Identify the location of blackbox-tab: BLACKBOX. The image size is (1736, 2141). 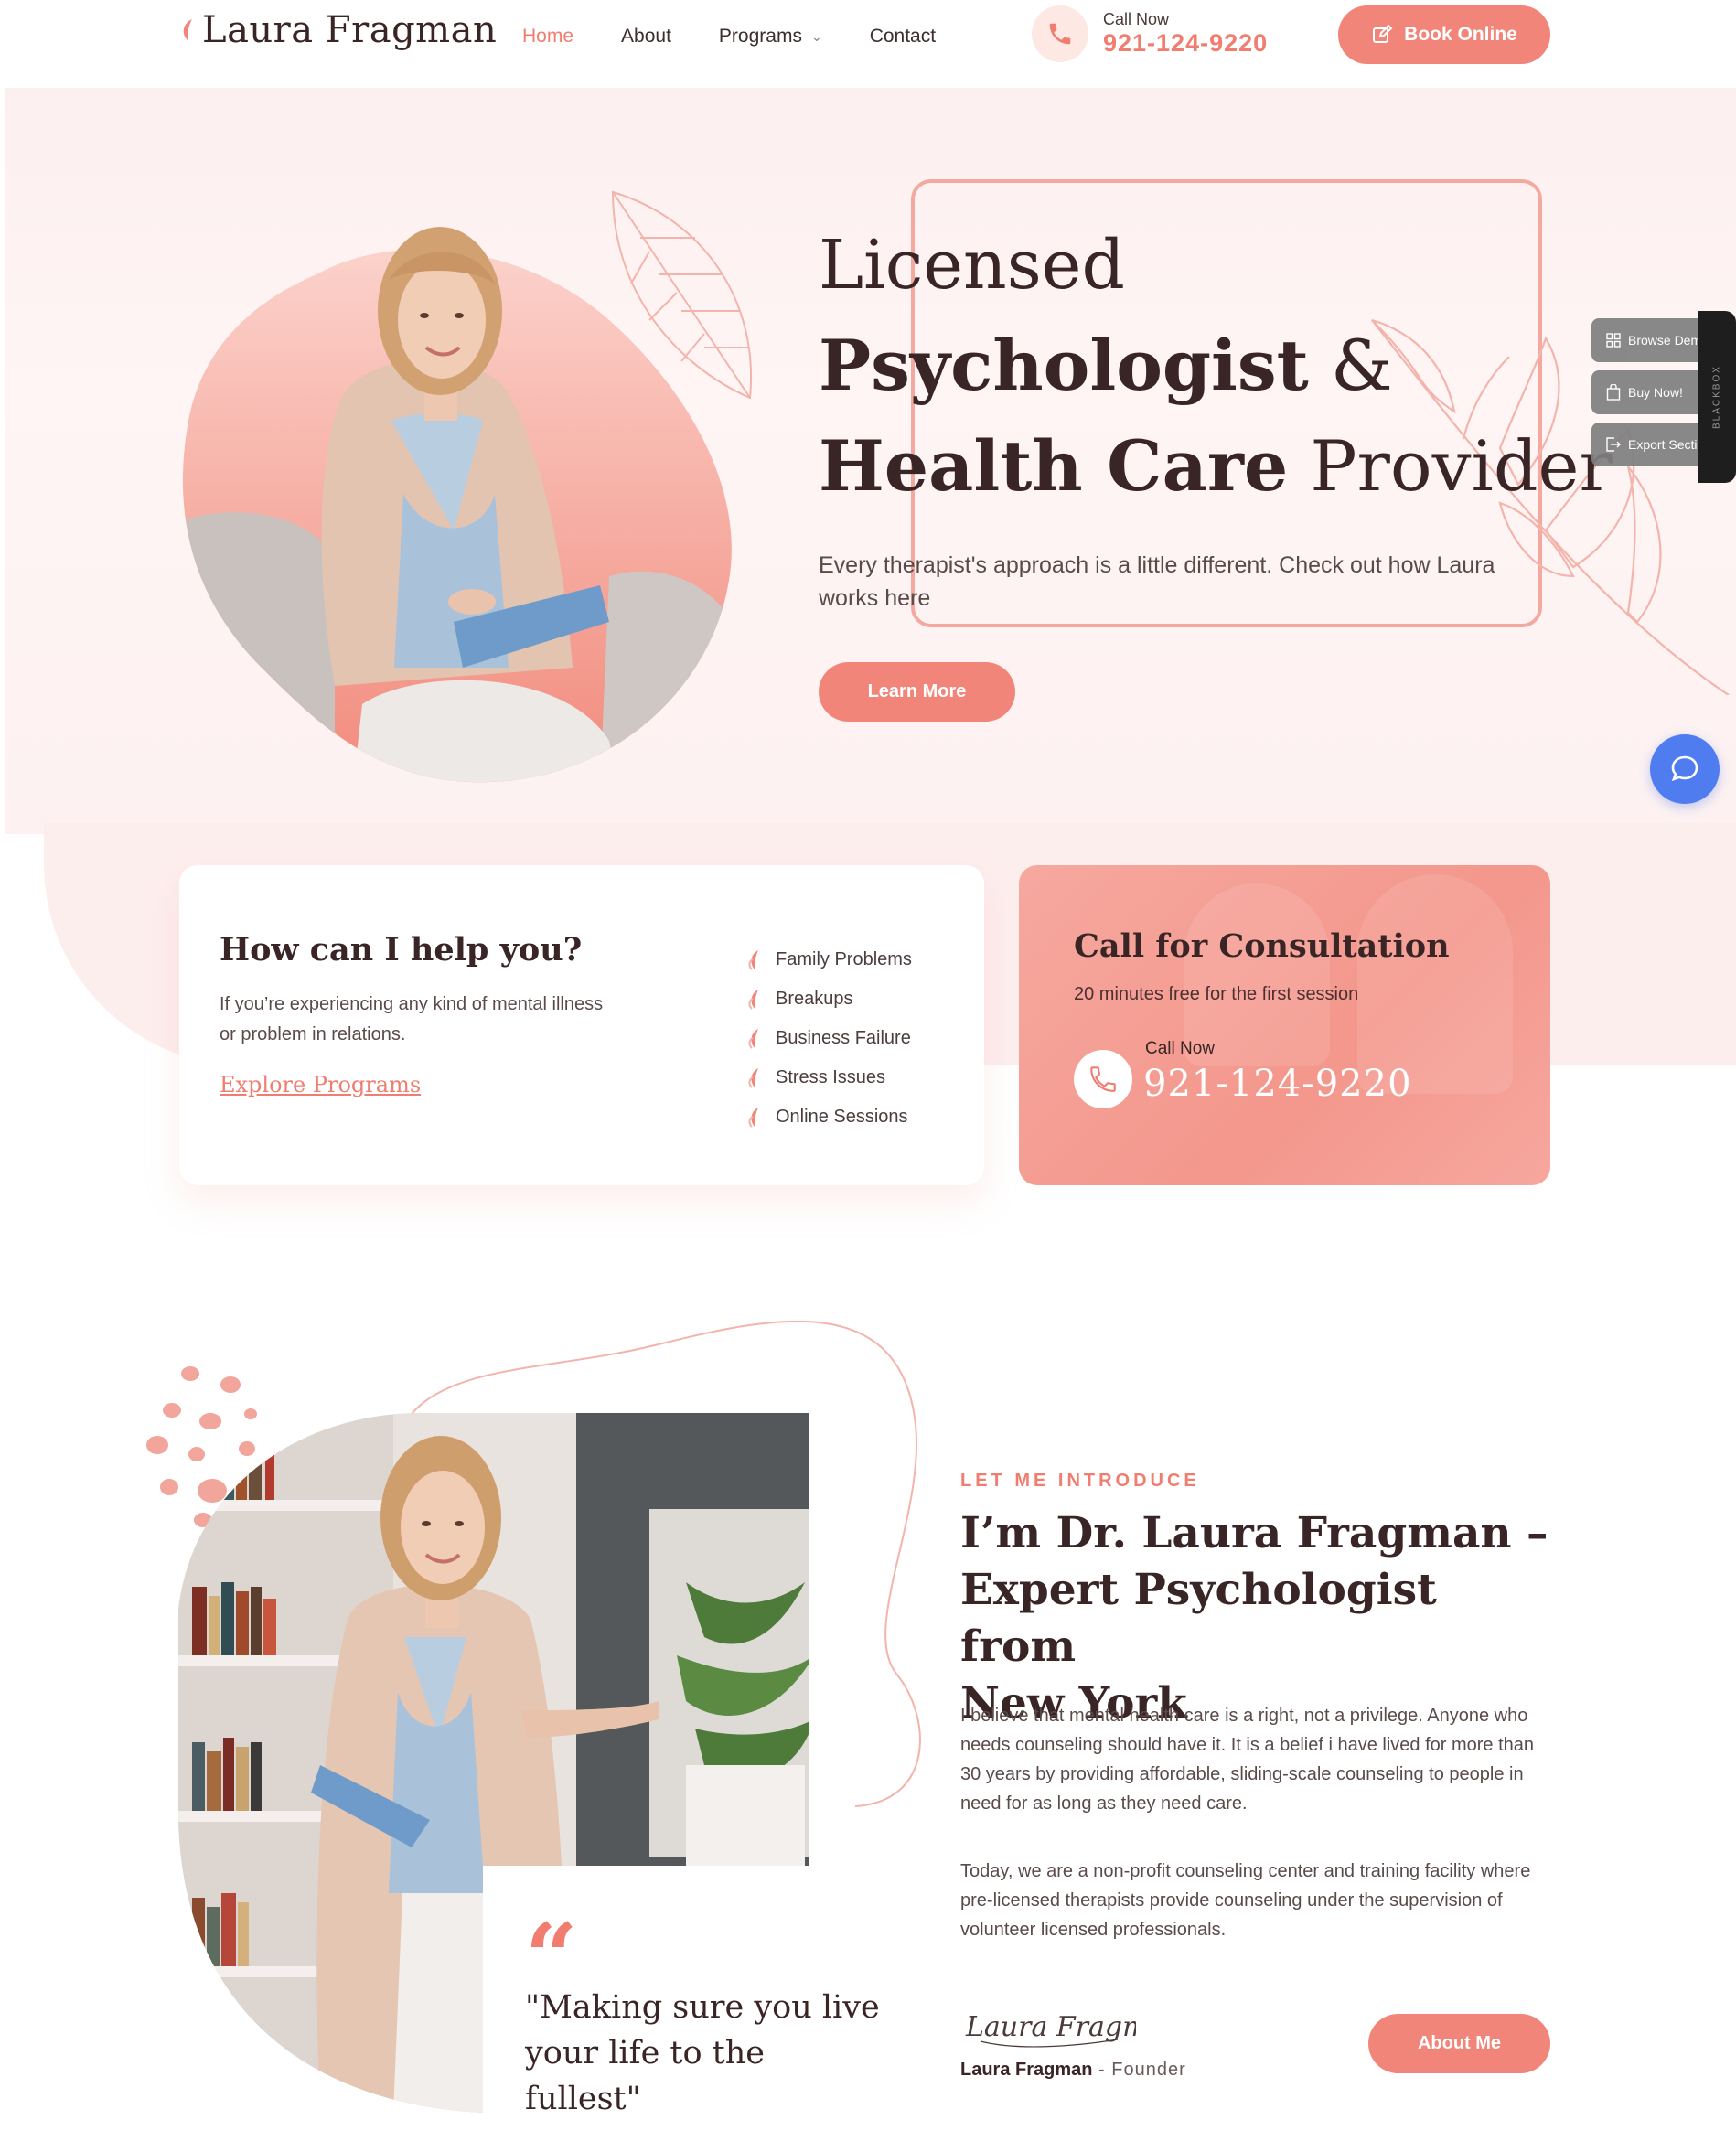
(1717, 397).